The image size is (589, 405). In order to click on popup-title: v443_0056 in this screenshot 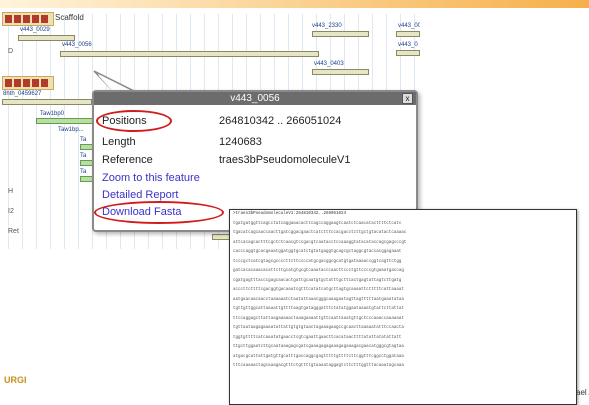, I will do `click(255, 98)`.